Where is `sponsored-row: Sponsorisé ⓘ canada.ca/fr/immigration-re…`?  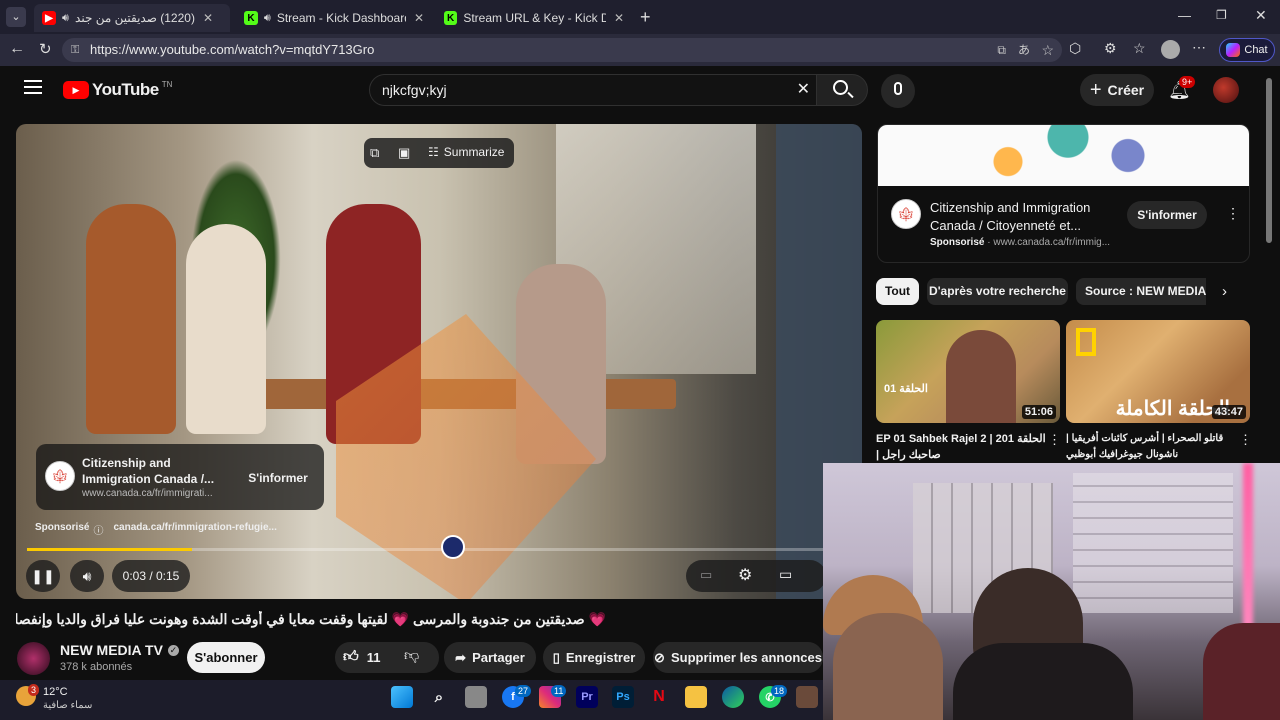
sponsored-row: Sponsorisé ⓘ canada.ca/fr/immigration-re… is located at coordinates (156, 529).